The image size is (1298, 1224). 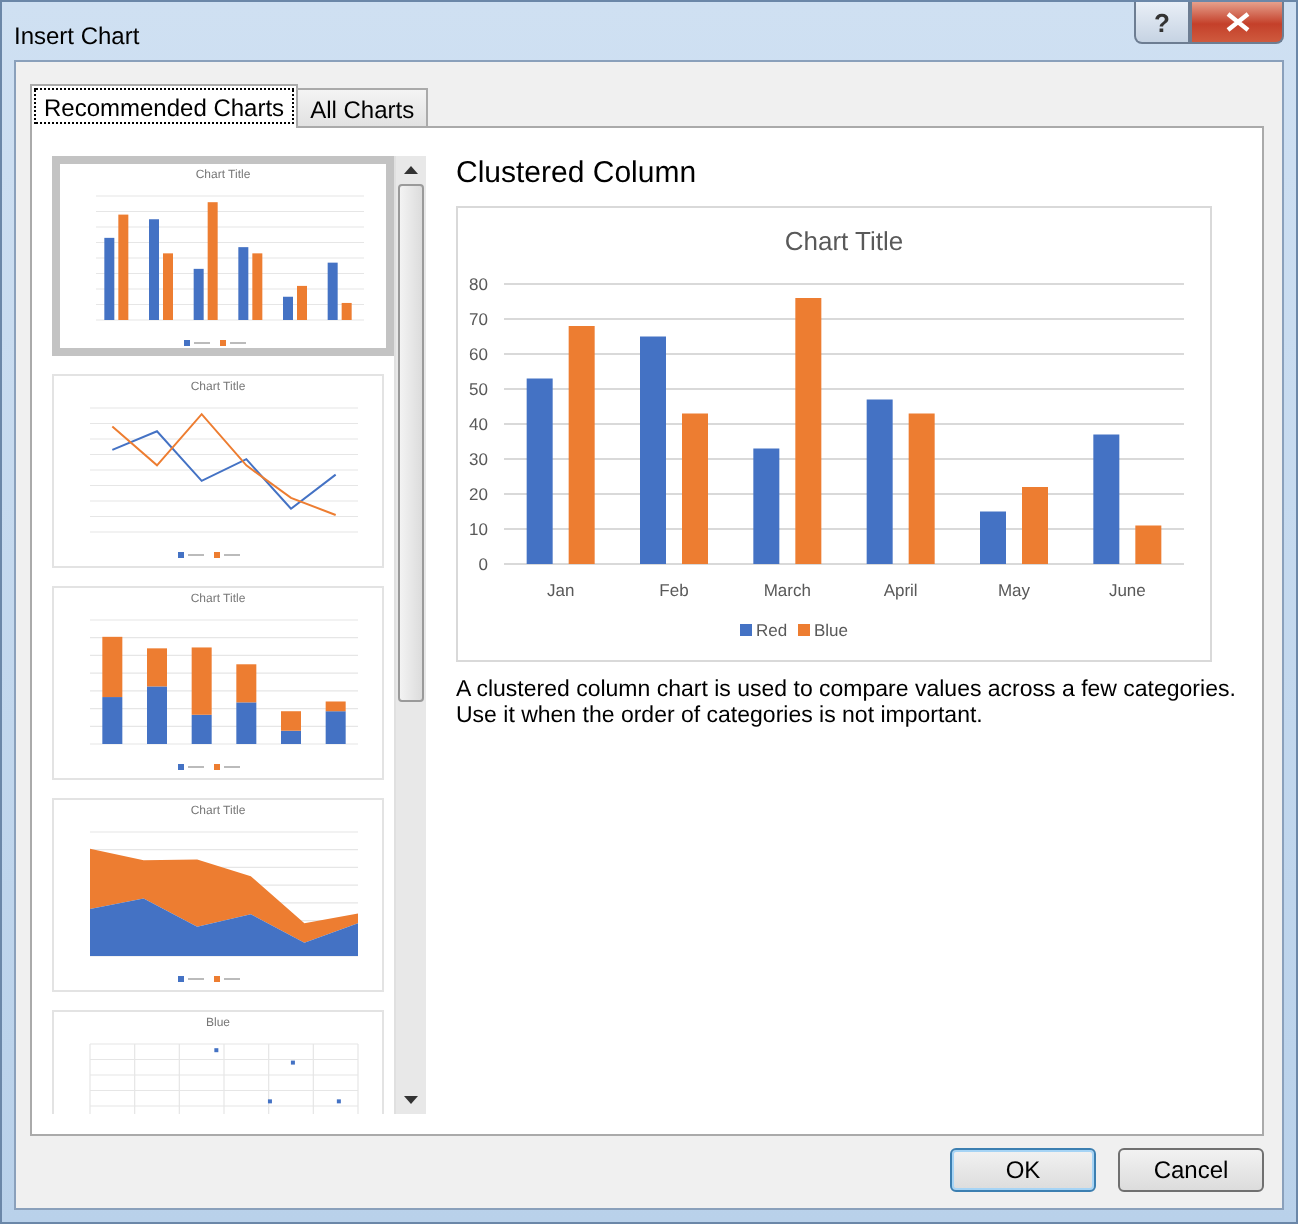 What do you see at coordinates (847, 704) in the screenshot?
I see `chart-description: A clustered column chart is used to compare values across a few categories. Use it when the order of categories is not important.` at bounding box center [847, 704].